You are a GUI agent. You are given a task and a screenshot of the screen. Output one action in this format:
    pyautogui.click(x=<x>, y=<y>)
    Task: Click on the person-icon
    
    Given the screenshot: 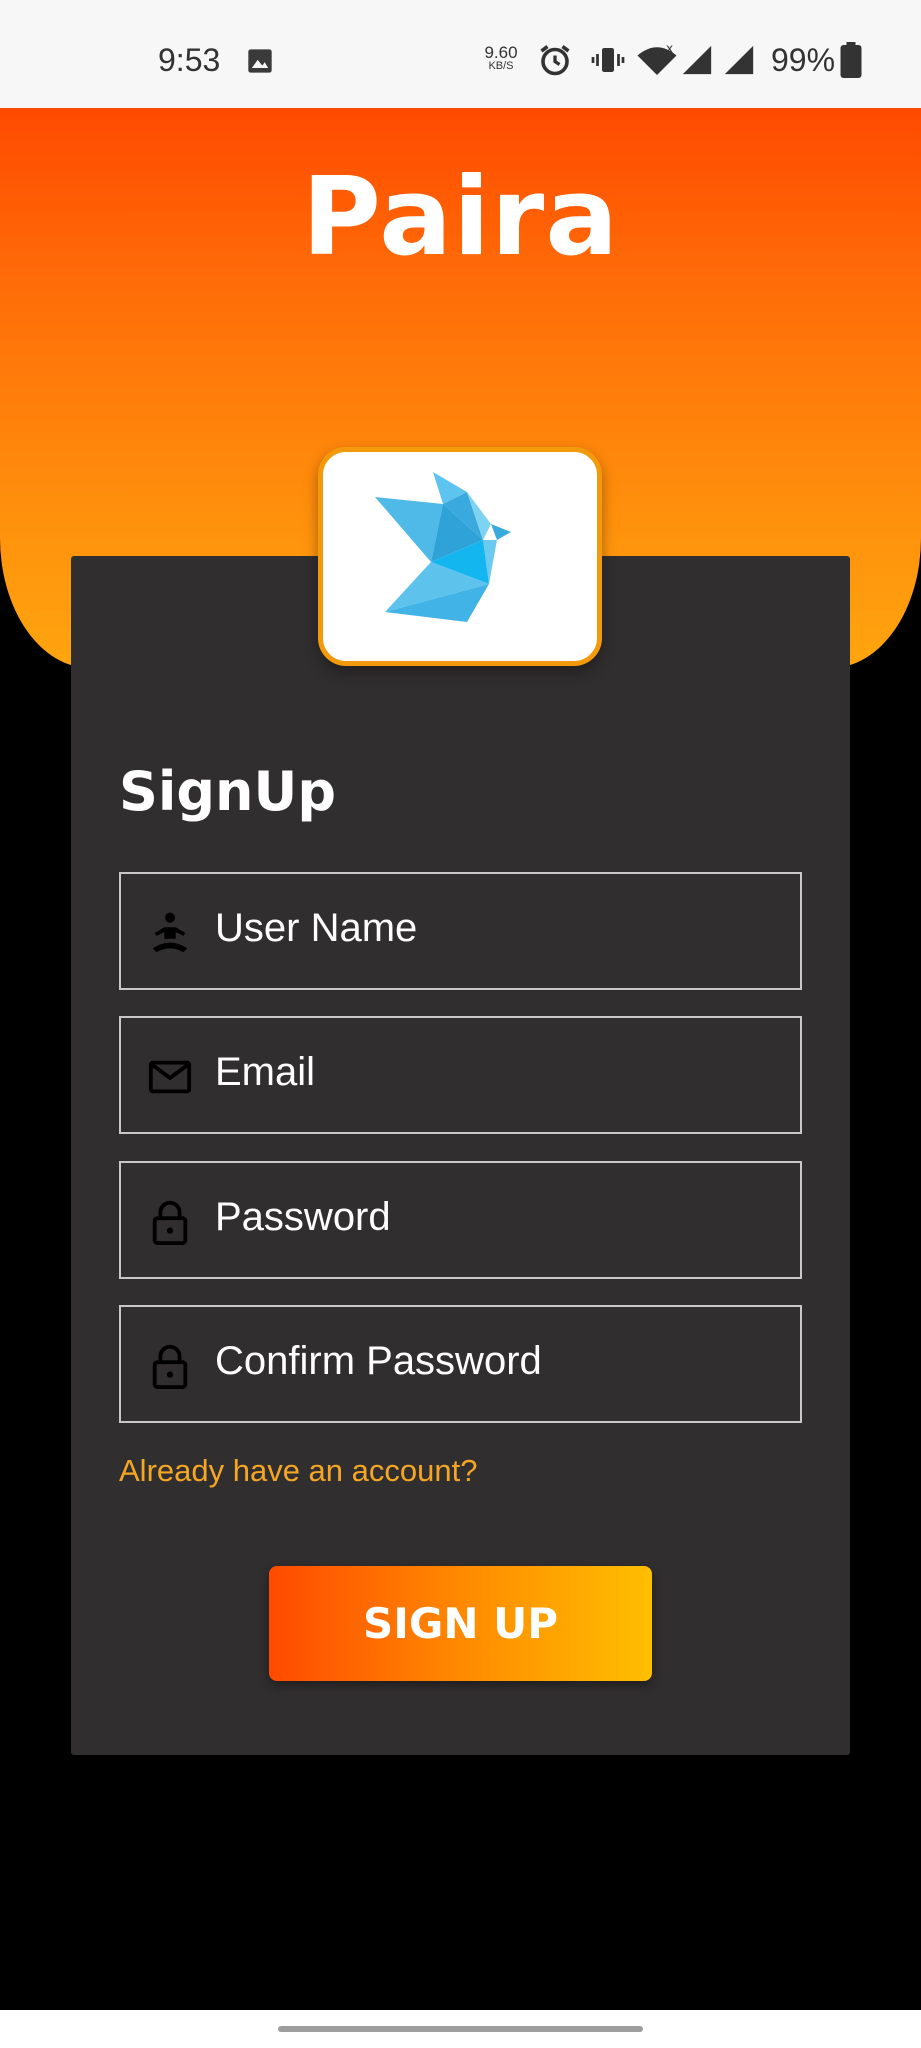 What is the action you would take?
    pyautogui.click(x=170, y=932)
    